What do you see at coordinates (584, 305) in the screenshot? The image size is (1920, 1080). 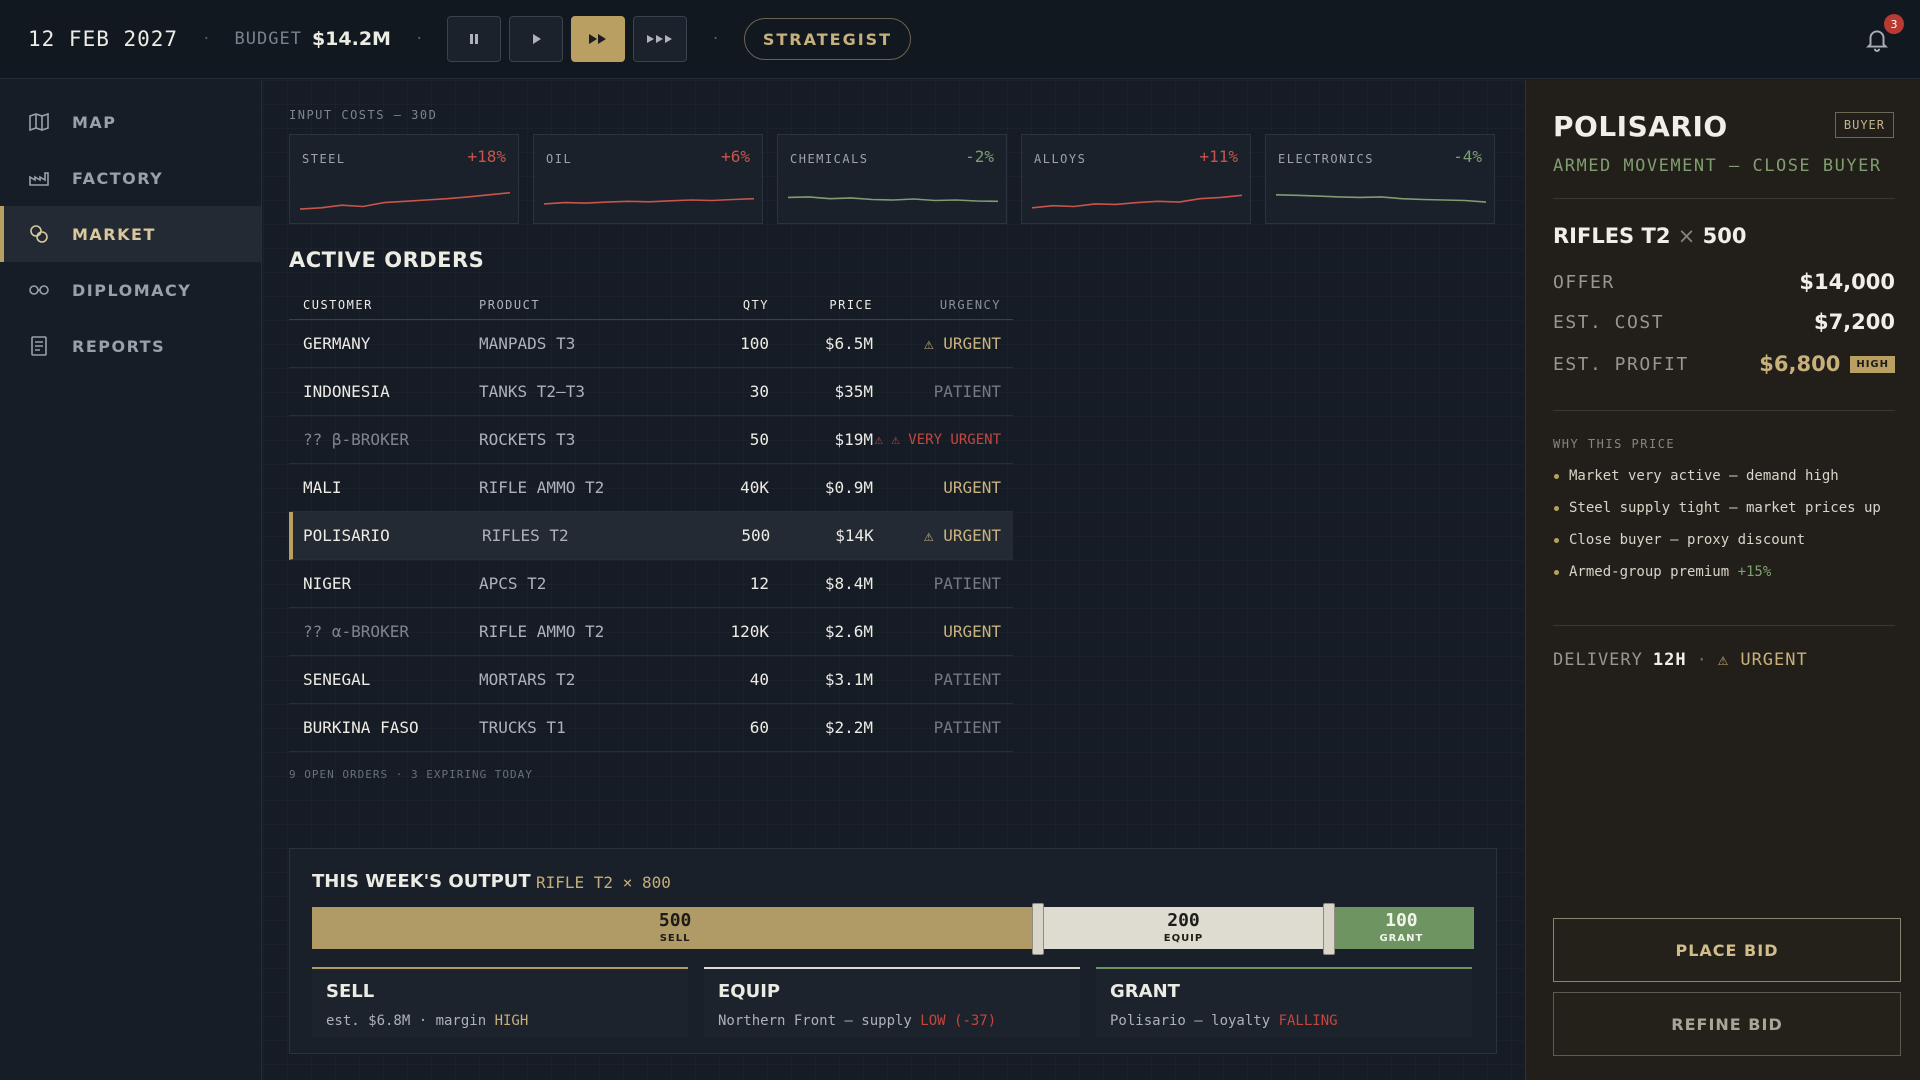 I see `header-product: PRODUCT` at bounding box center [584, 305].